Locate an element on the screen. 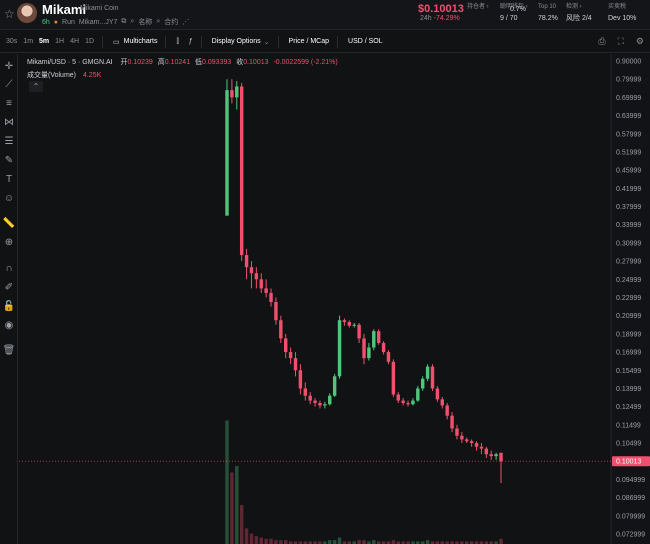  display-options-button: Display Options is located at coordinates (236, 41).